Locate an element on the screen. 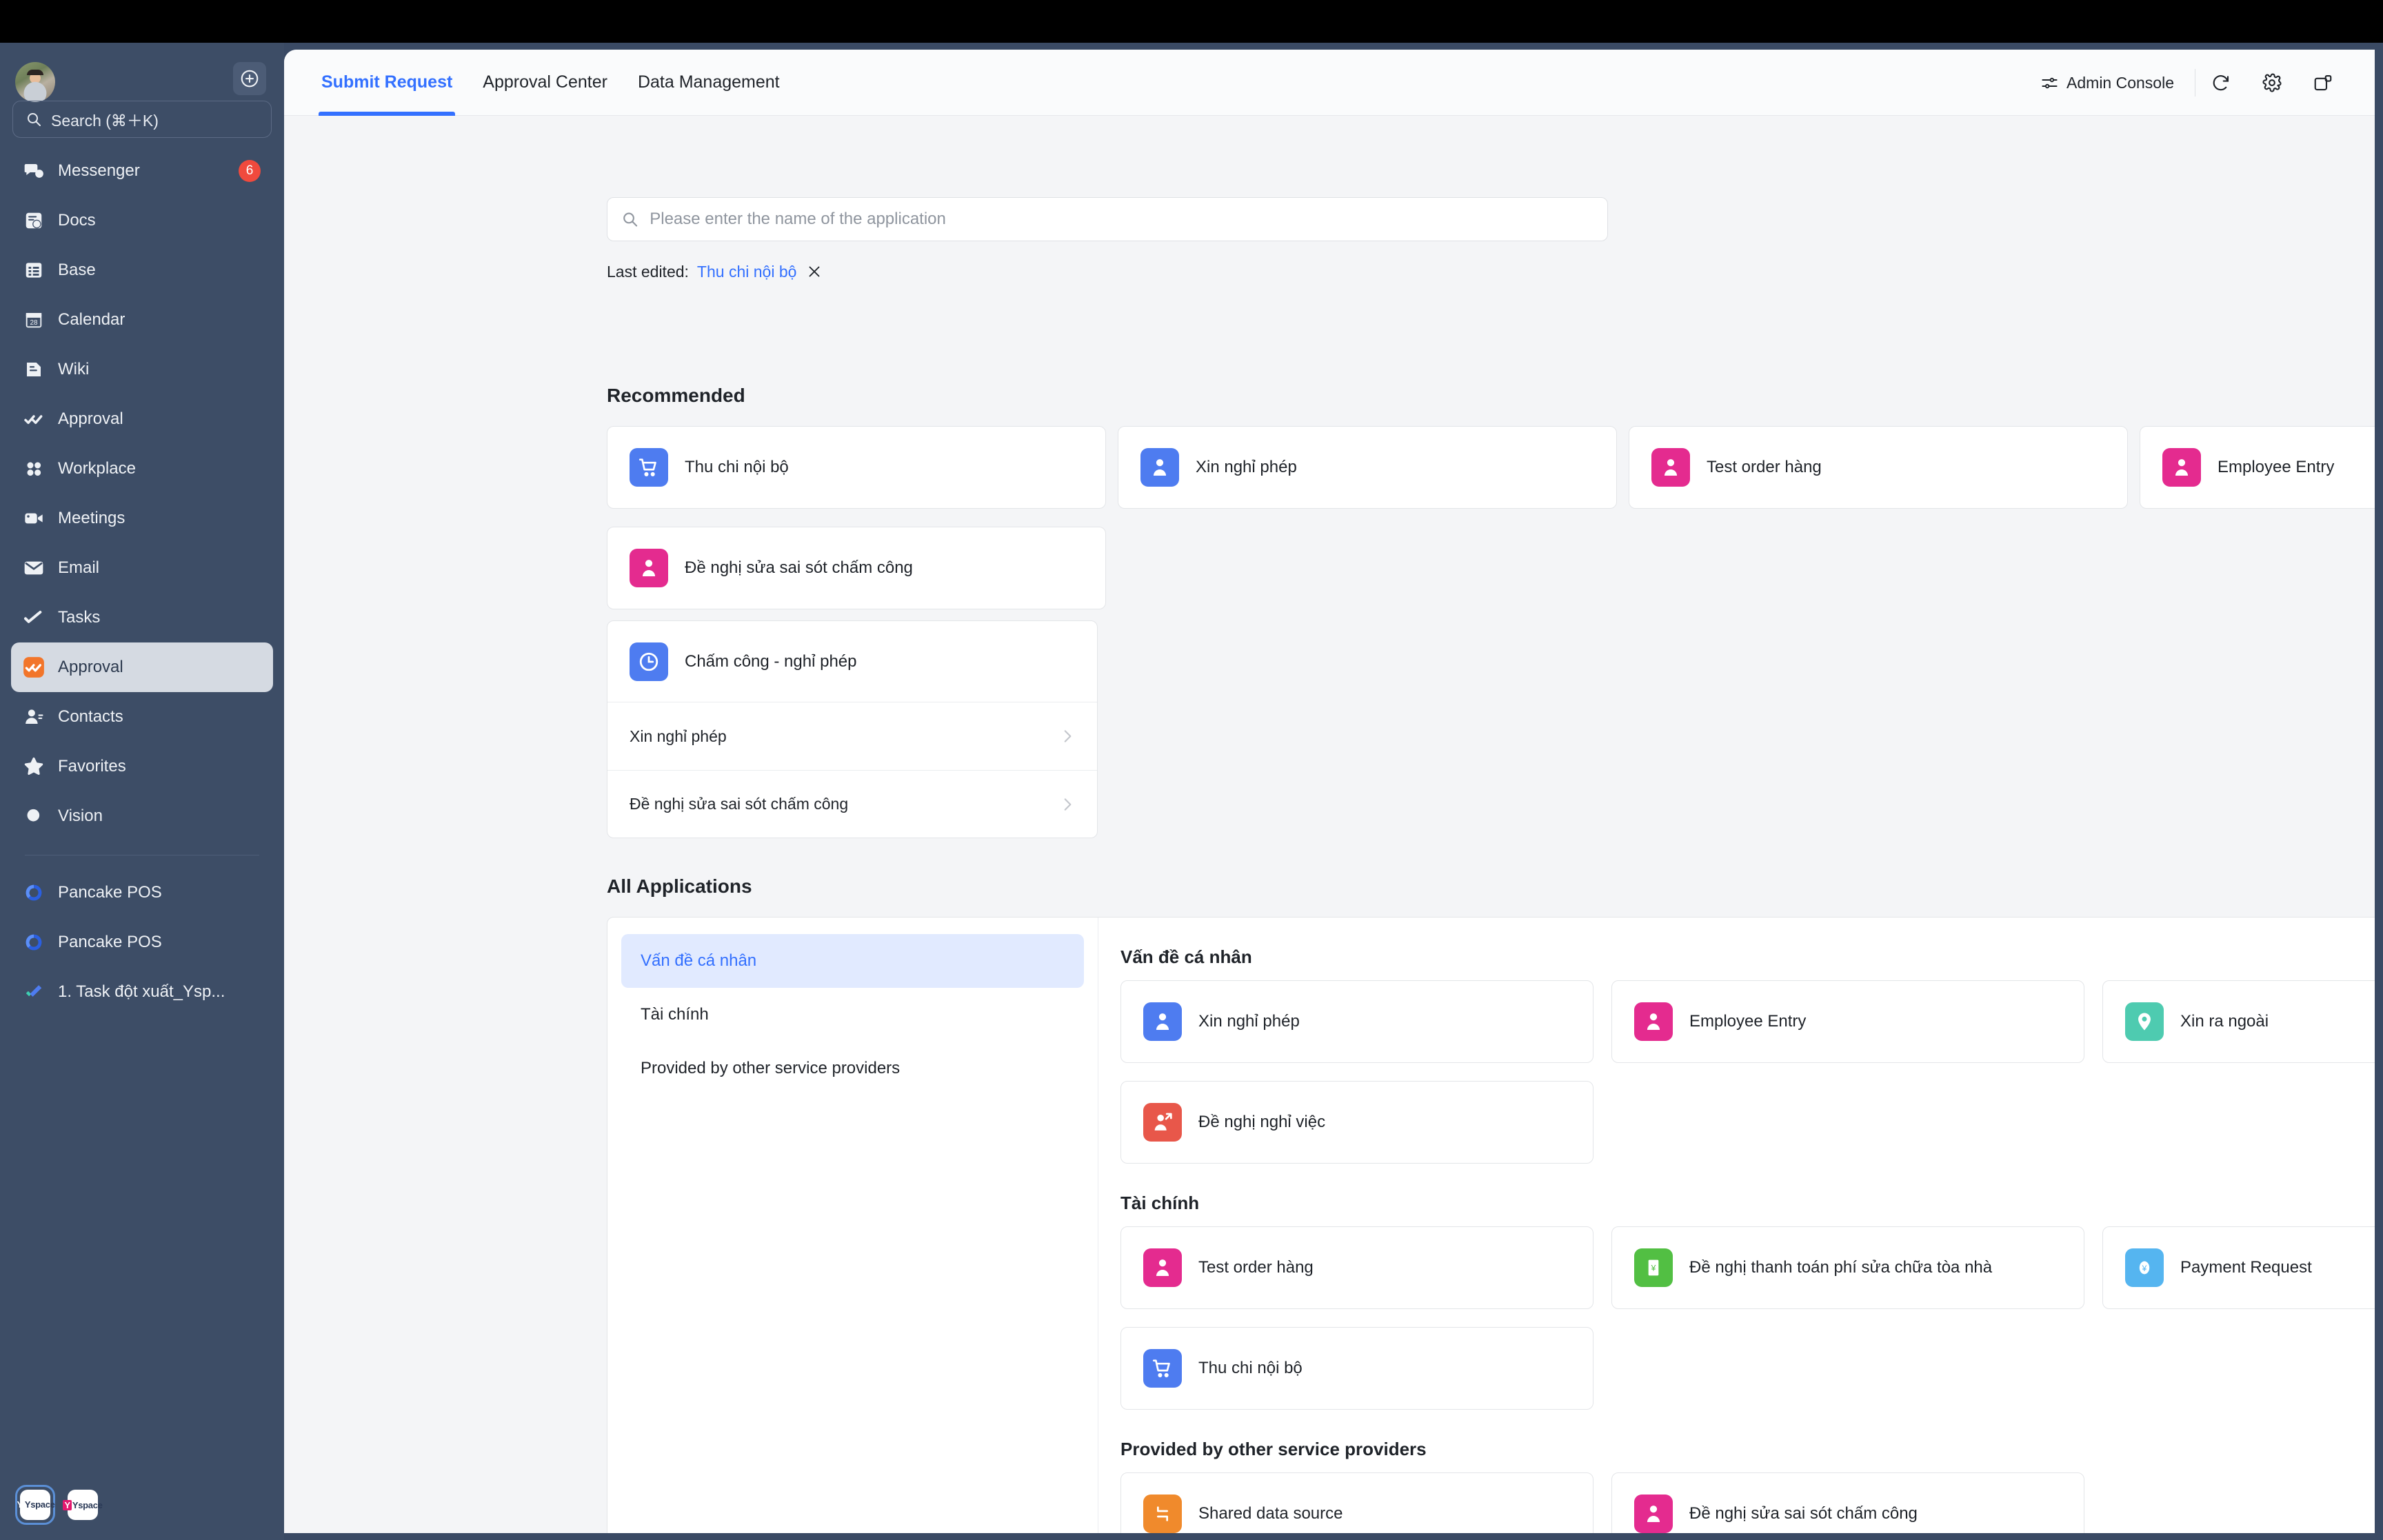 The height and width of the screenshot is (1540, 2383). refresh-icon is located at coordinates (2221, 83).